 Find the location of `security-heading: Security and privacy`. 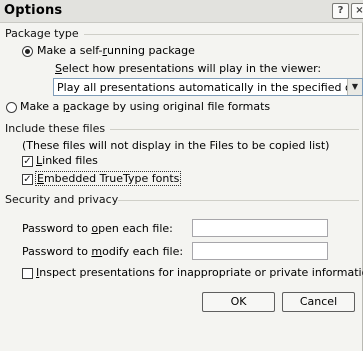

security-heading: Security and privacy is located at coordinates (62, 199).